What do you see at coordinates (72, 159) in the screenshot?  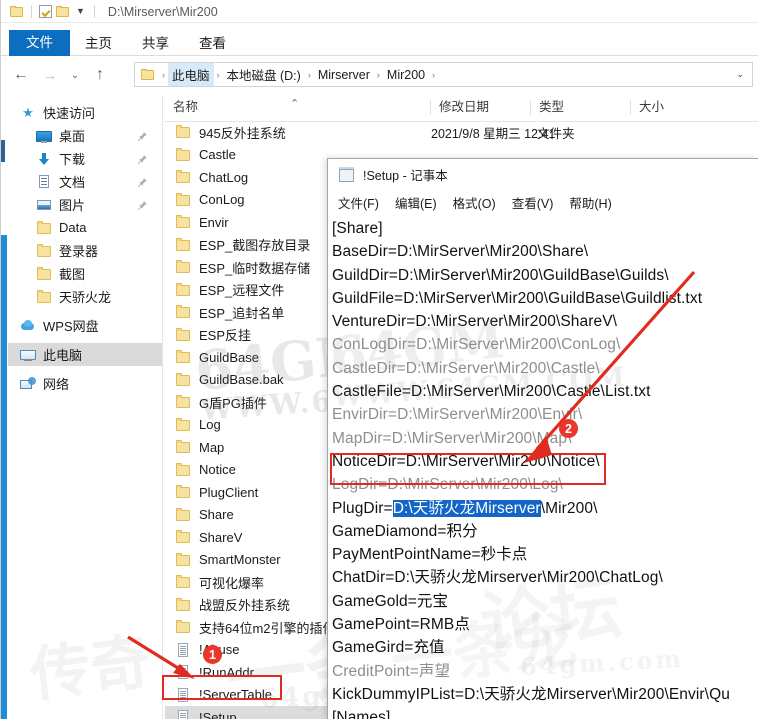 I see `sidebar-item-label: 下载` at bounding box center [72, 159].